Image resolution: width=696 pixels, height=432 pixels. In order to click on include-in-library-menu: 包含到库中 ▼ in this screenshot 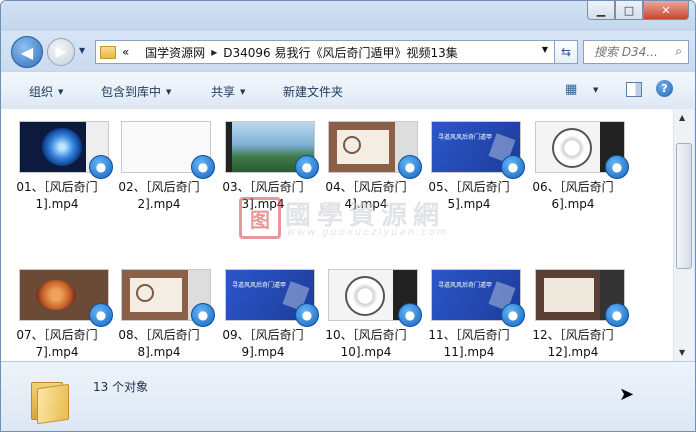, I will do `click(136, 91)`.